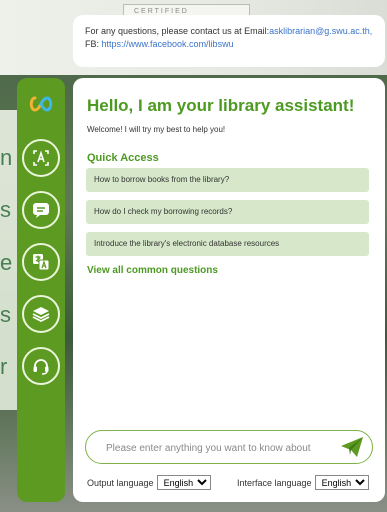 This screenshot has height=512, width=387. Describe the element at coordinates (4, 366) in the screenshot. I see `background-letter: r` at that location.